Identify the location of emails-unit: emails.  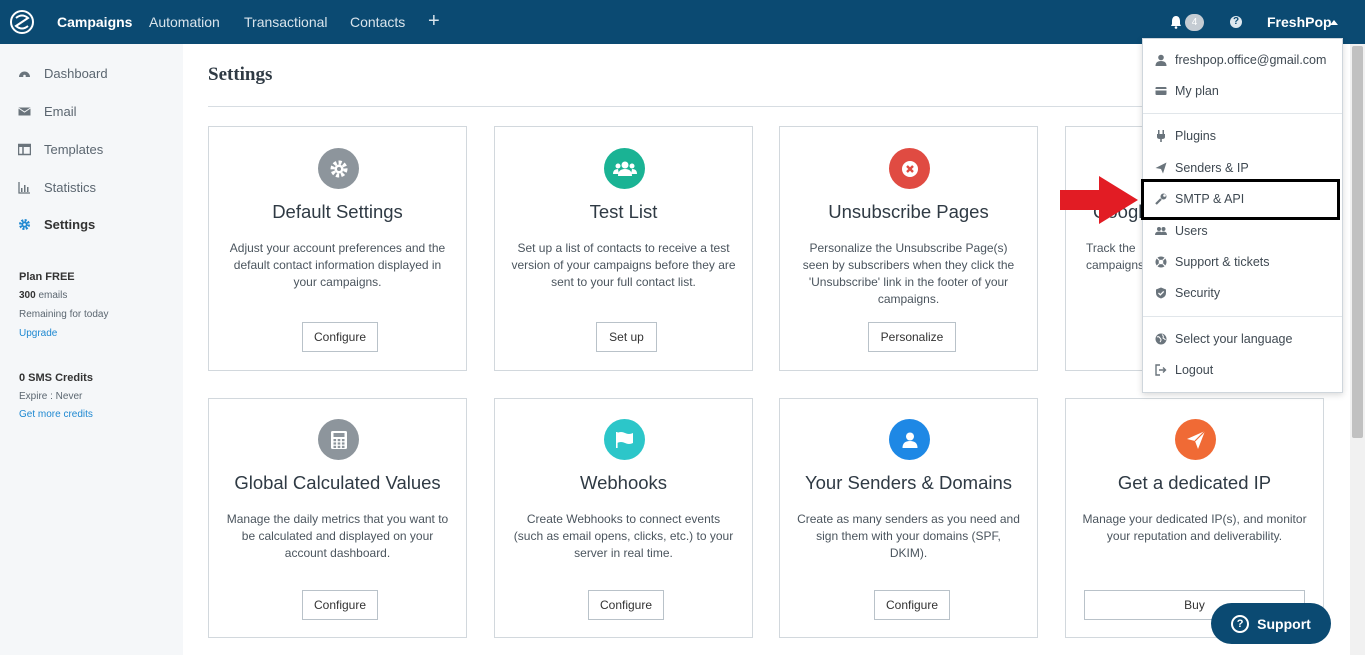
(53, 295).